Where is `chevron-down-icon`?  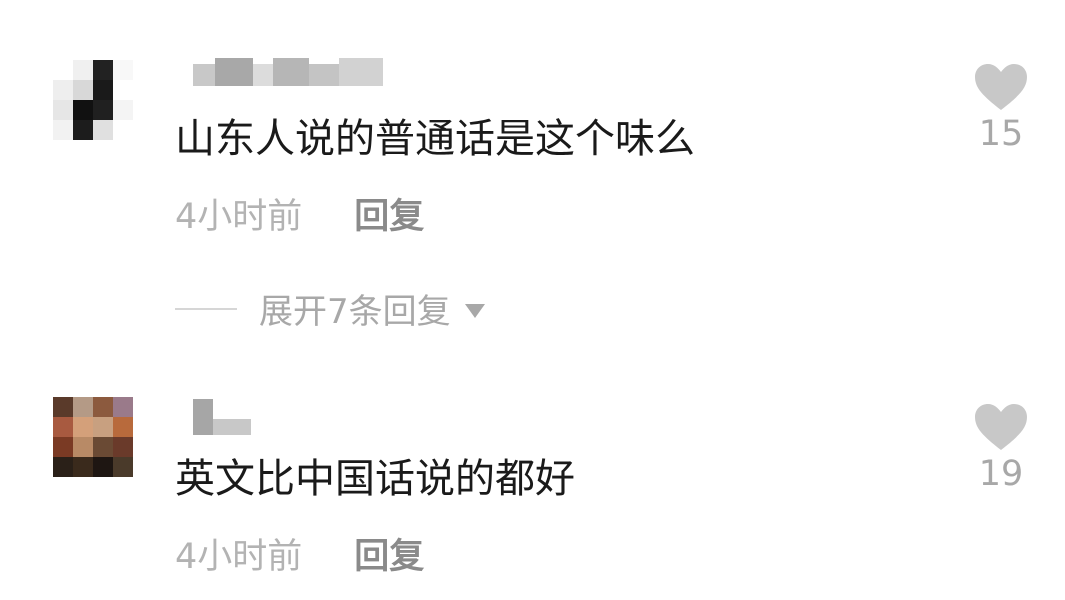 chevron-down-icon is located at coordinates (474, 310).